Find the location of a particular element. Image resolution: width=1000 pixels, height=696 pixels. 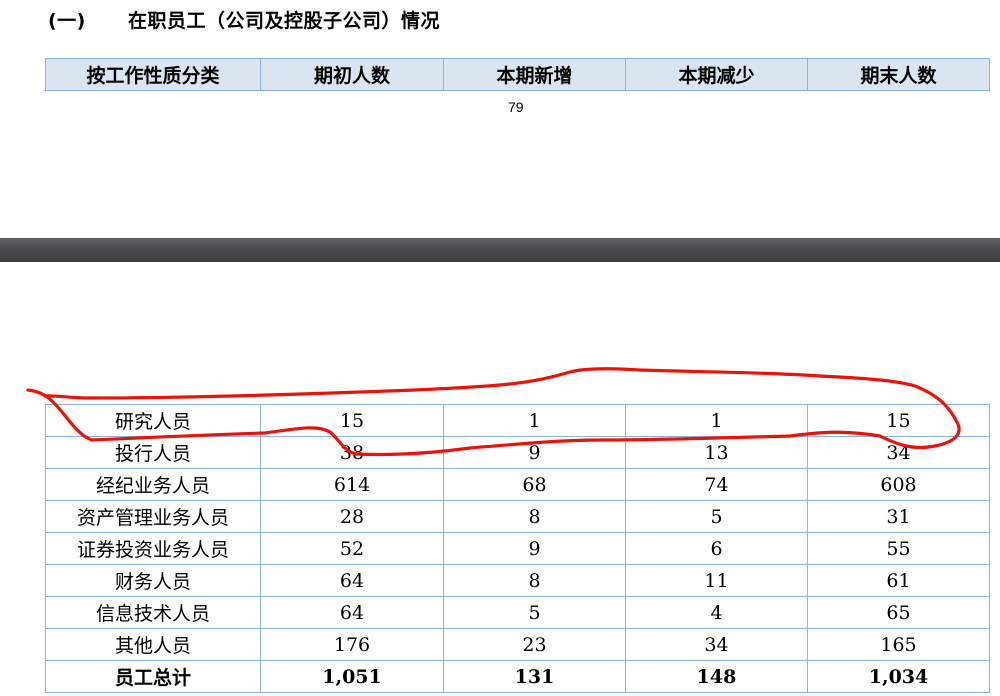

total-added: 131 is located at coordinates (534, 676).